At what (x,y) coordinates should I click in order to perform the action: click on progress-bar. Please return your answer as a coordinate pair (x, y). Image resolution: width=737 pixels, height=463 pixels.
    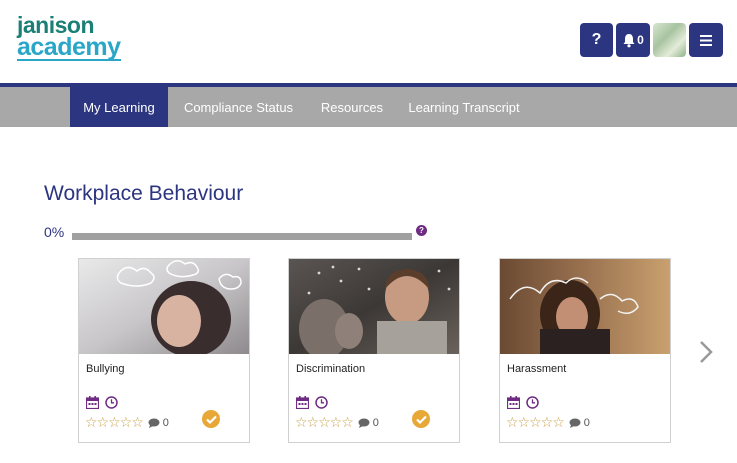
    Looking at the image, I should click on (242, 236).